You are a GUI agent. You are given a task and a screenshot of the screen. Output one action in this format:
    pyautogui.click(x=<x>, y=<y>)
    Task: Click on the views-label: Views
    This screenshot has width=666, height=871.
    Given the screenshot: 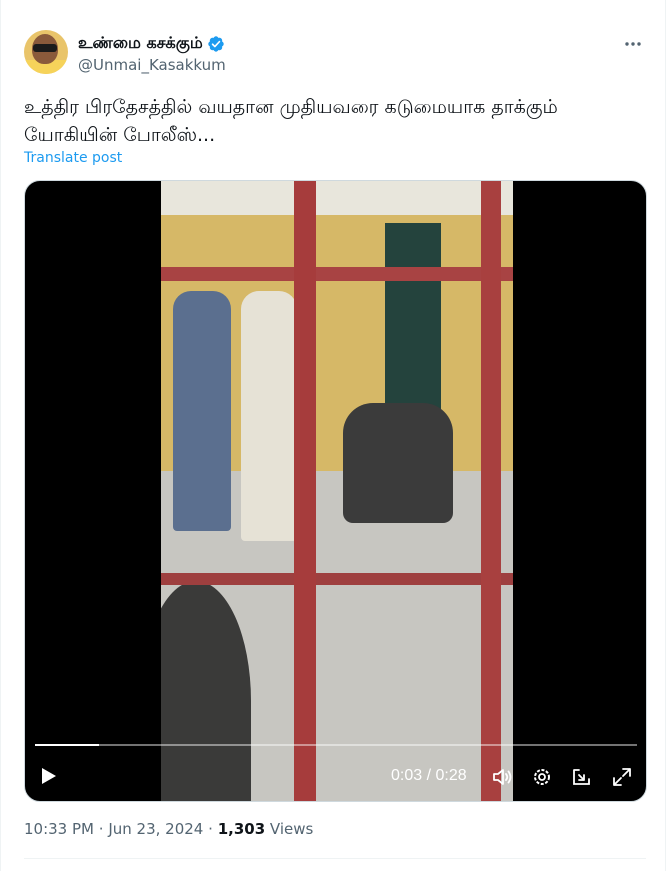 What is the action you would take?
    pyautogui.click(x=291, y=829)
    